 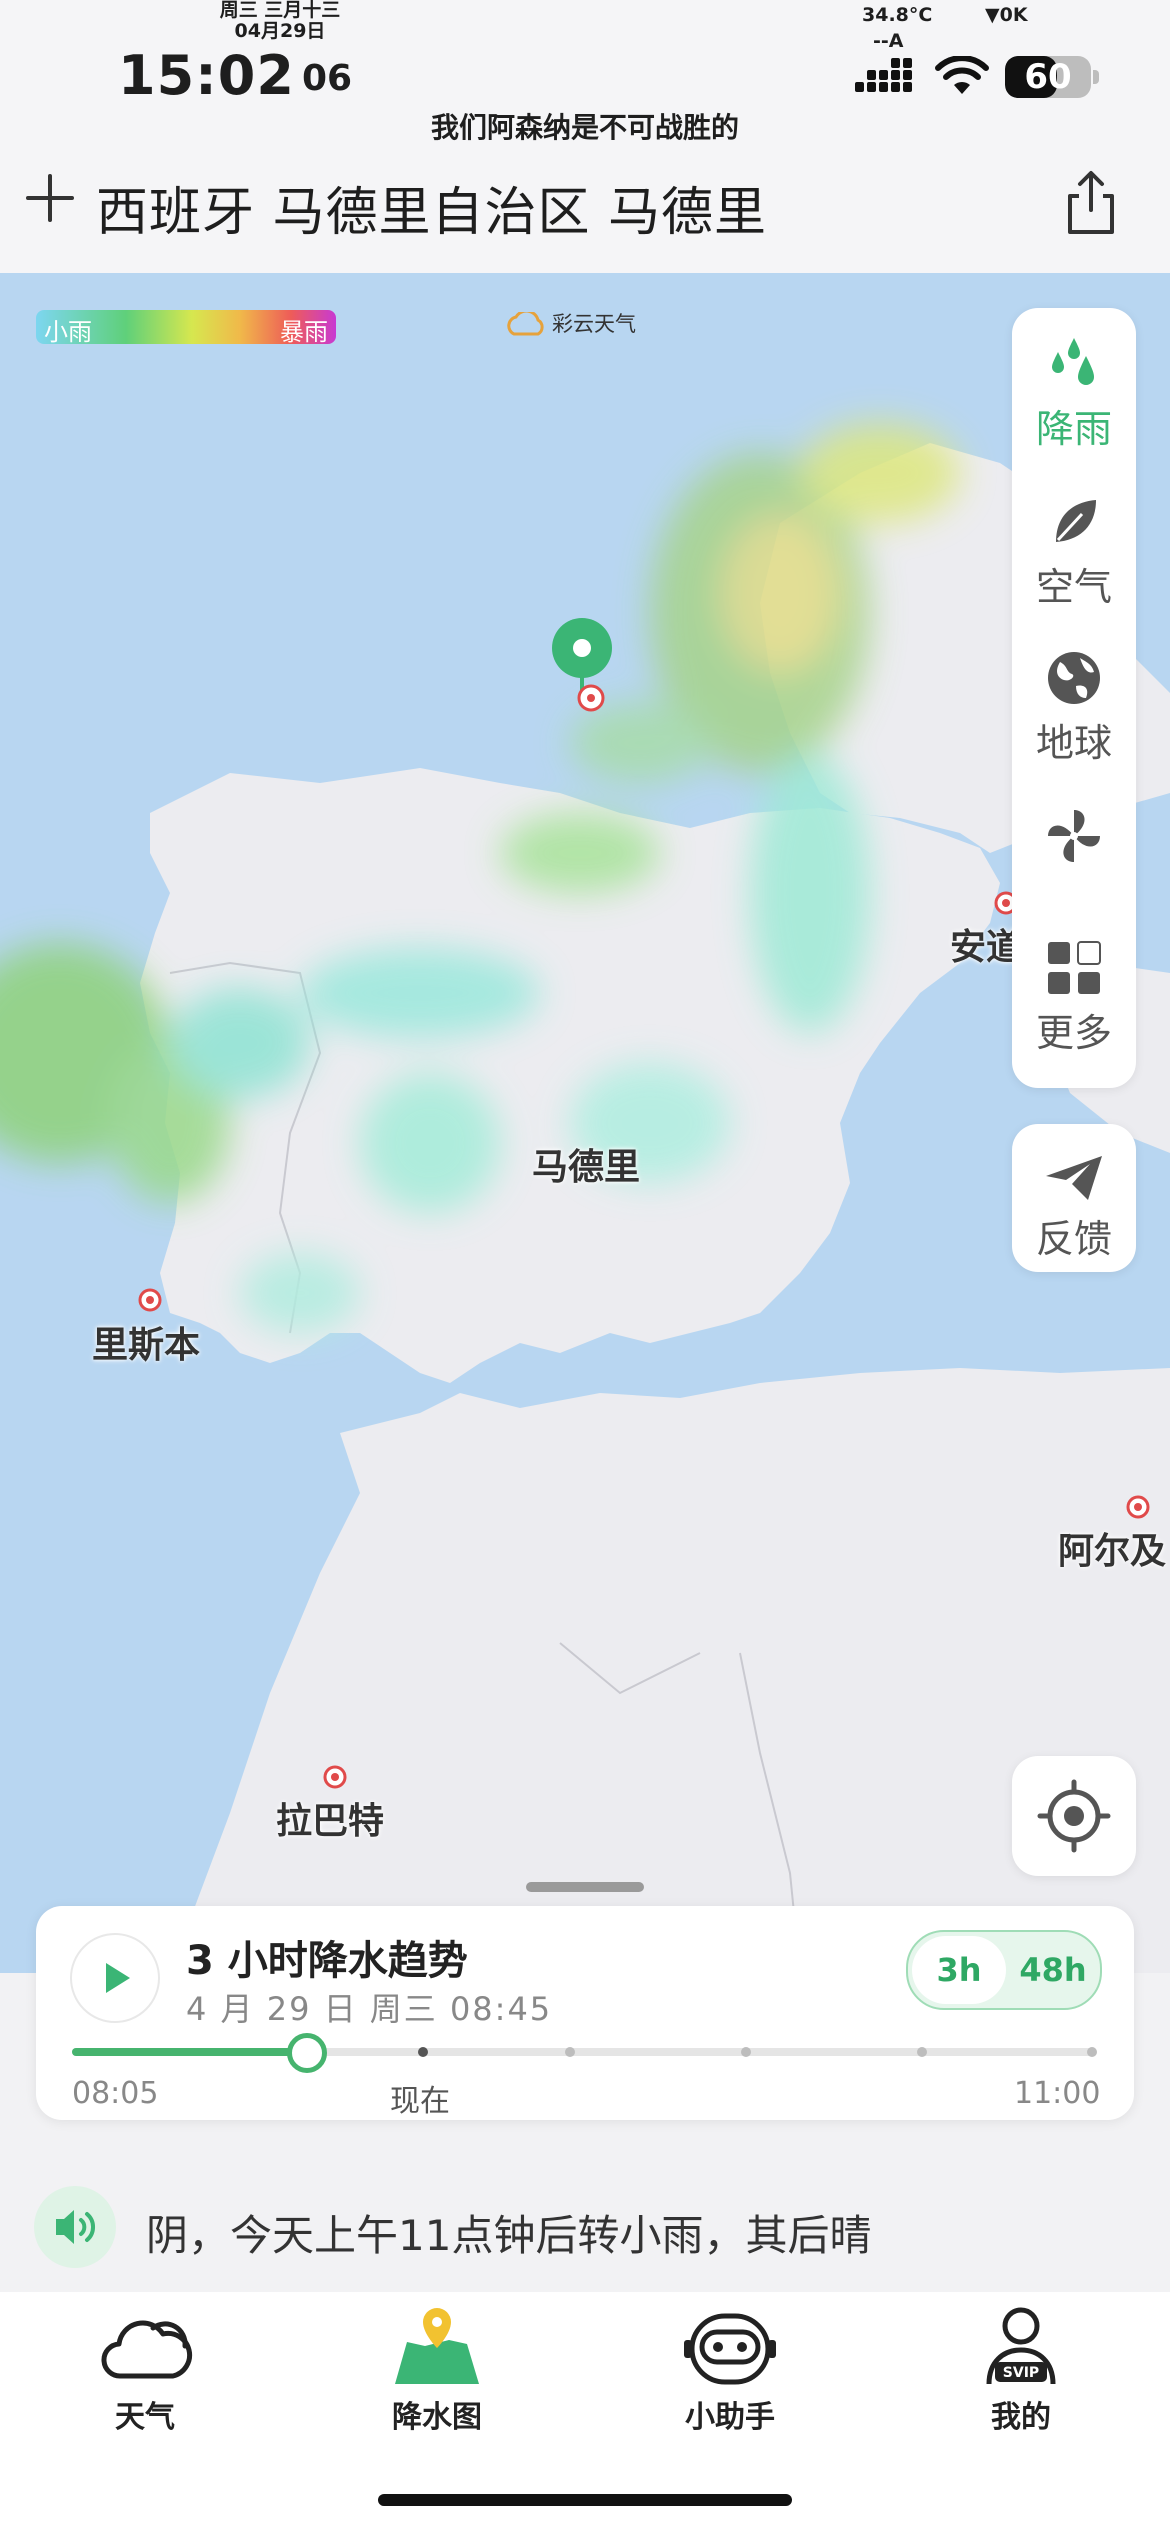 I want to click on home-indicator, so click(x=585, y=2500).